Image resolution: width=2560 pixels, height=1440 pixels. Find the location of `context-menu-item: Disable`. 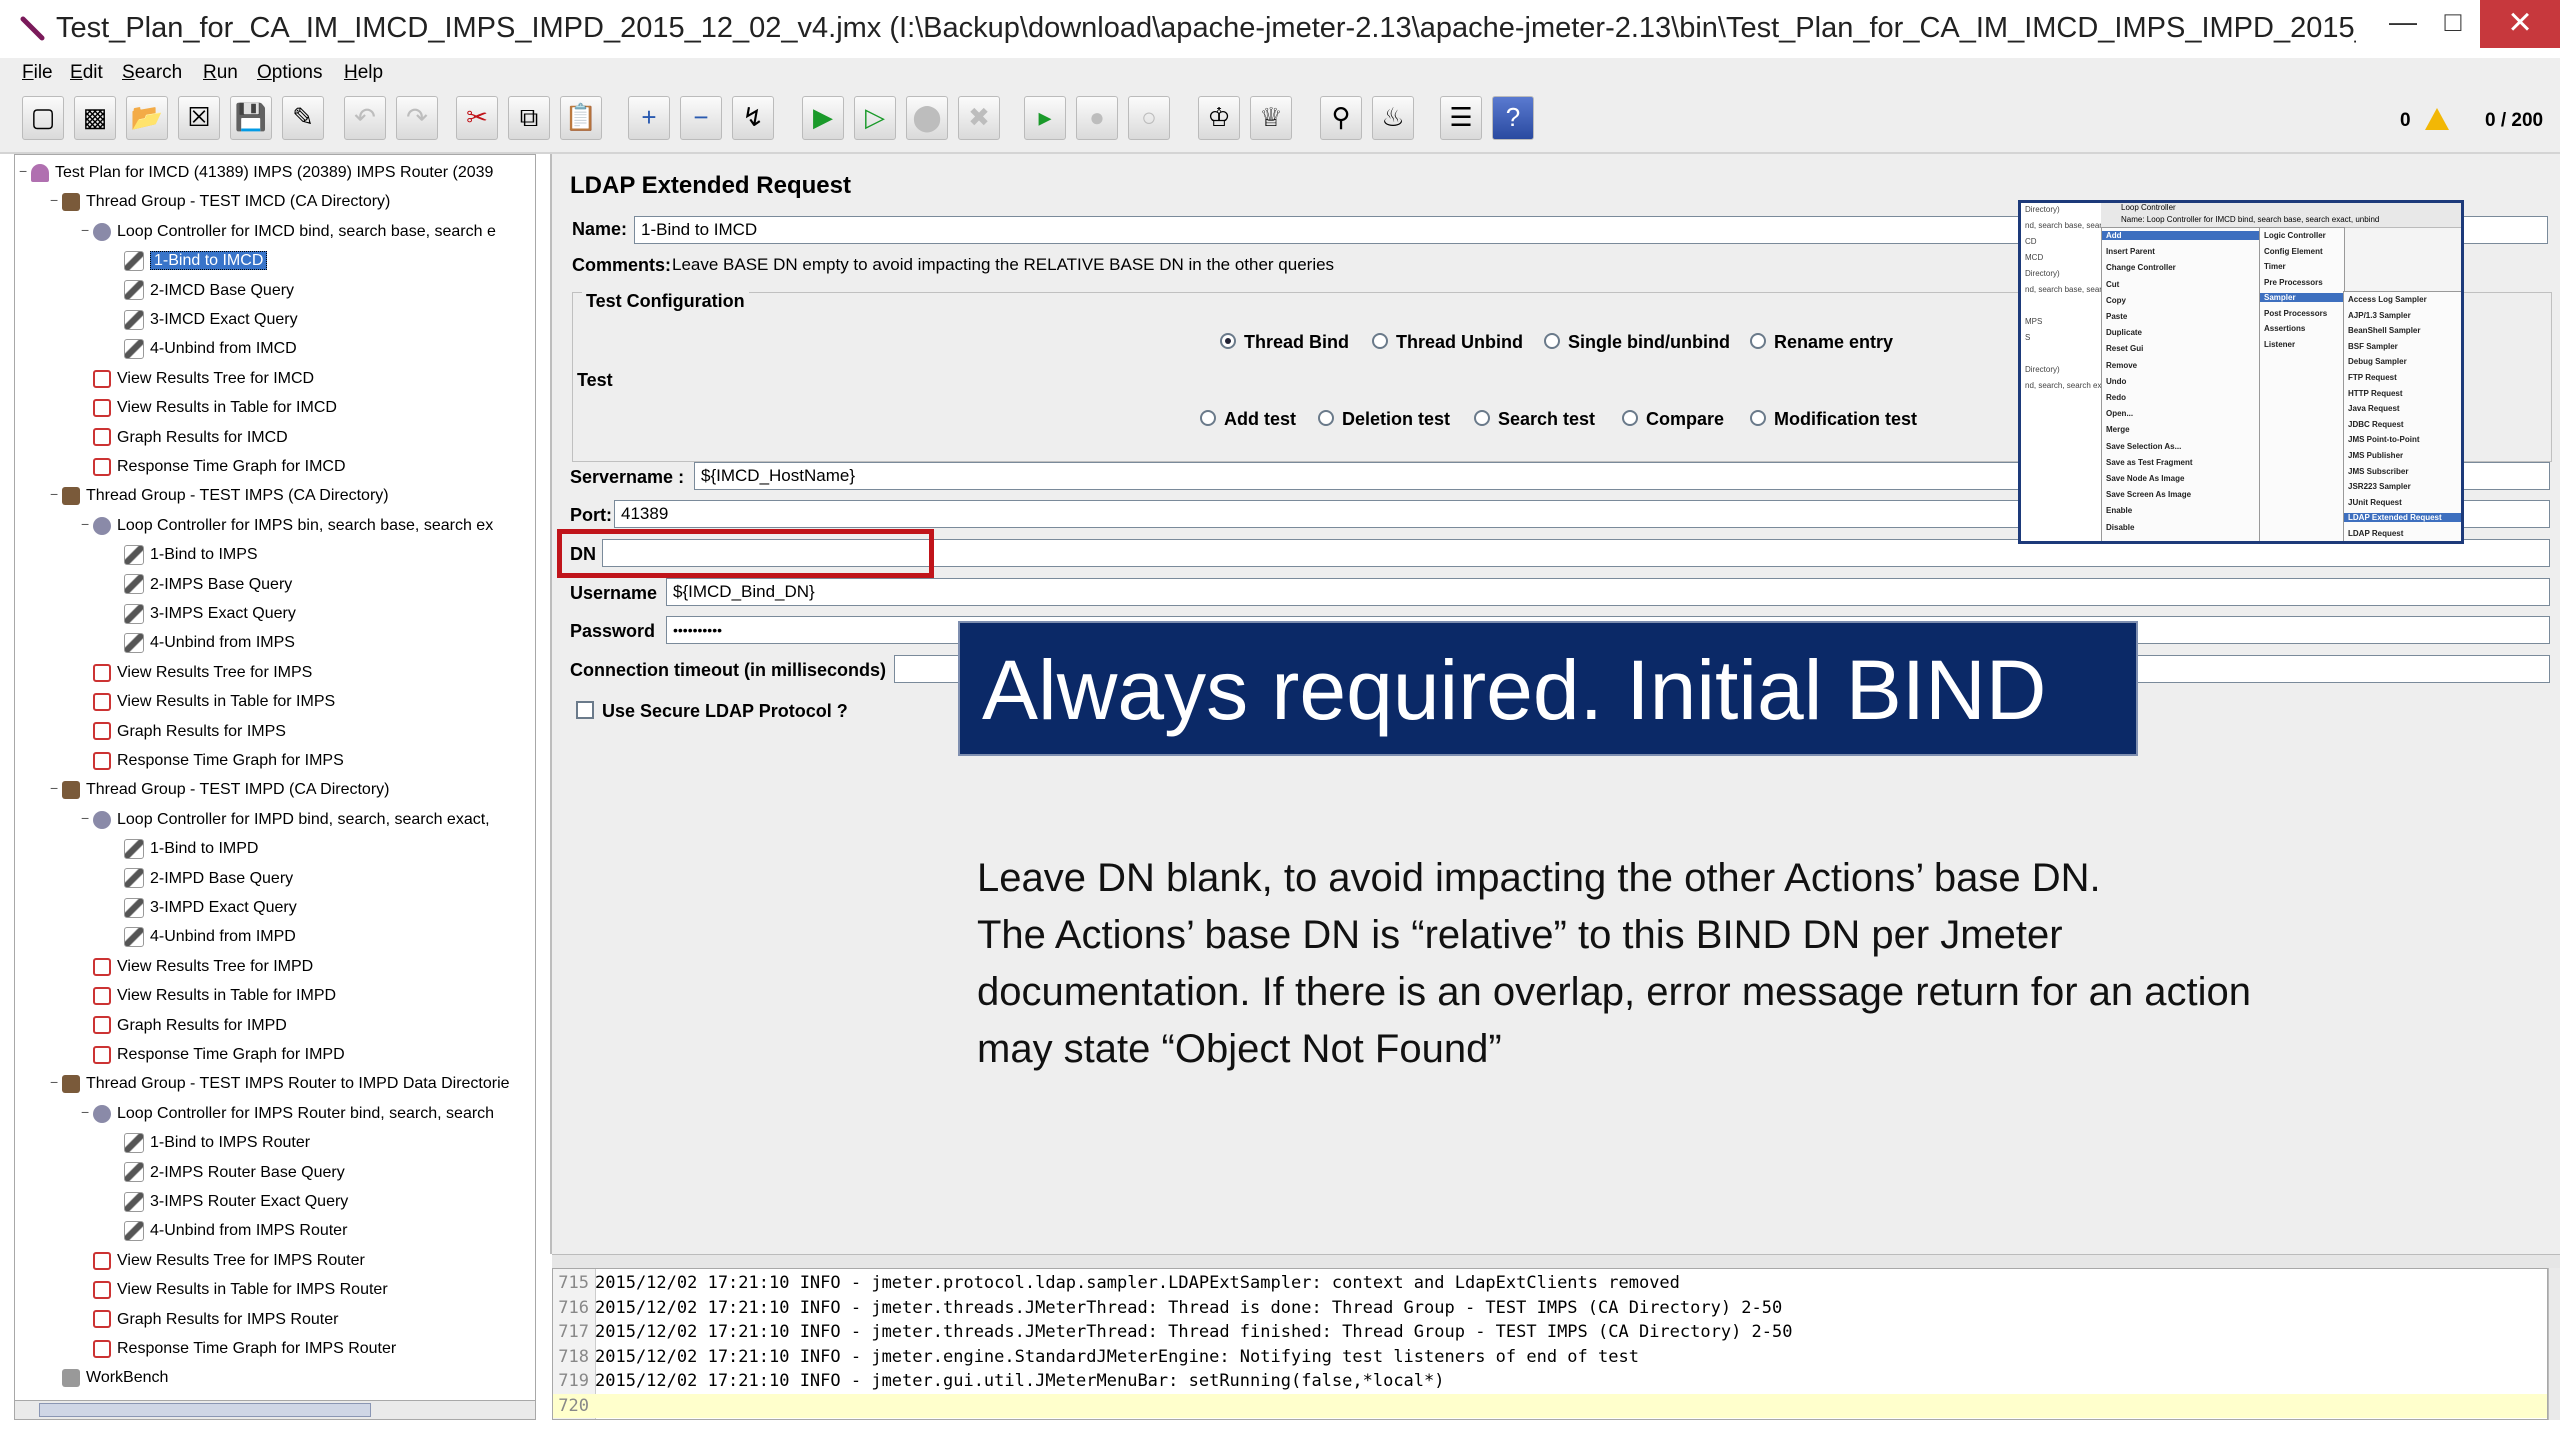

context-menu-item: Disable is located at coordinates (2120, 527).